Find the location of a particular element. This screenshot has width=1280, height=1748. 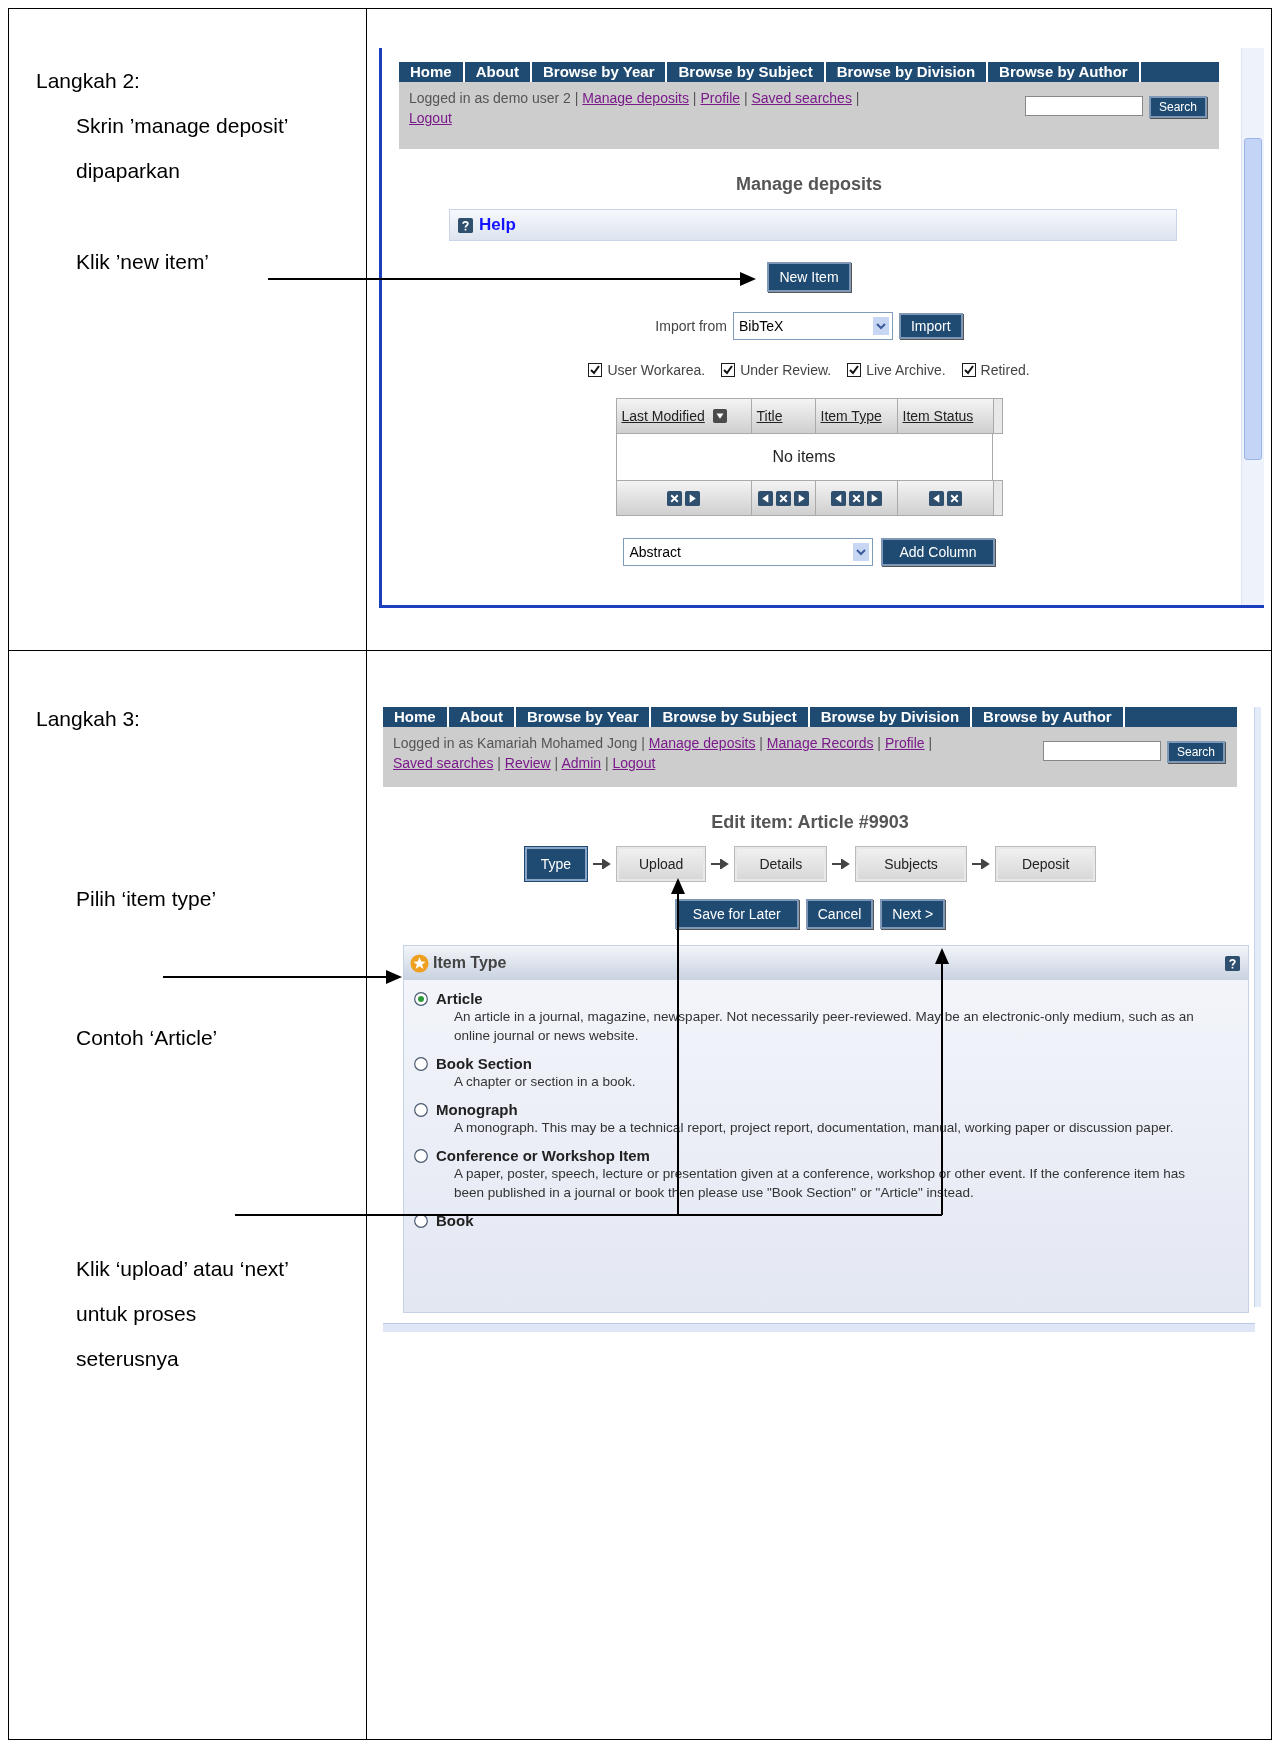

panel-title: Item Type is located at coordinates (470, 963).